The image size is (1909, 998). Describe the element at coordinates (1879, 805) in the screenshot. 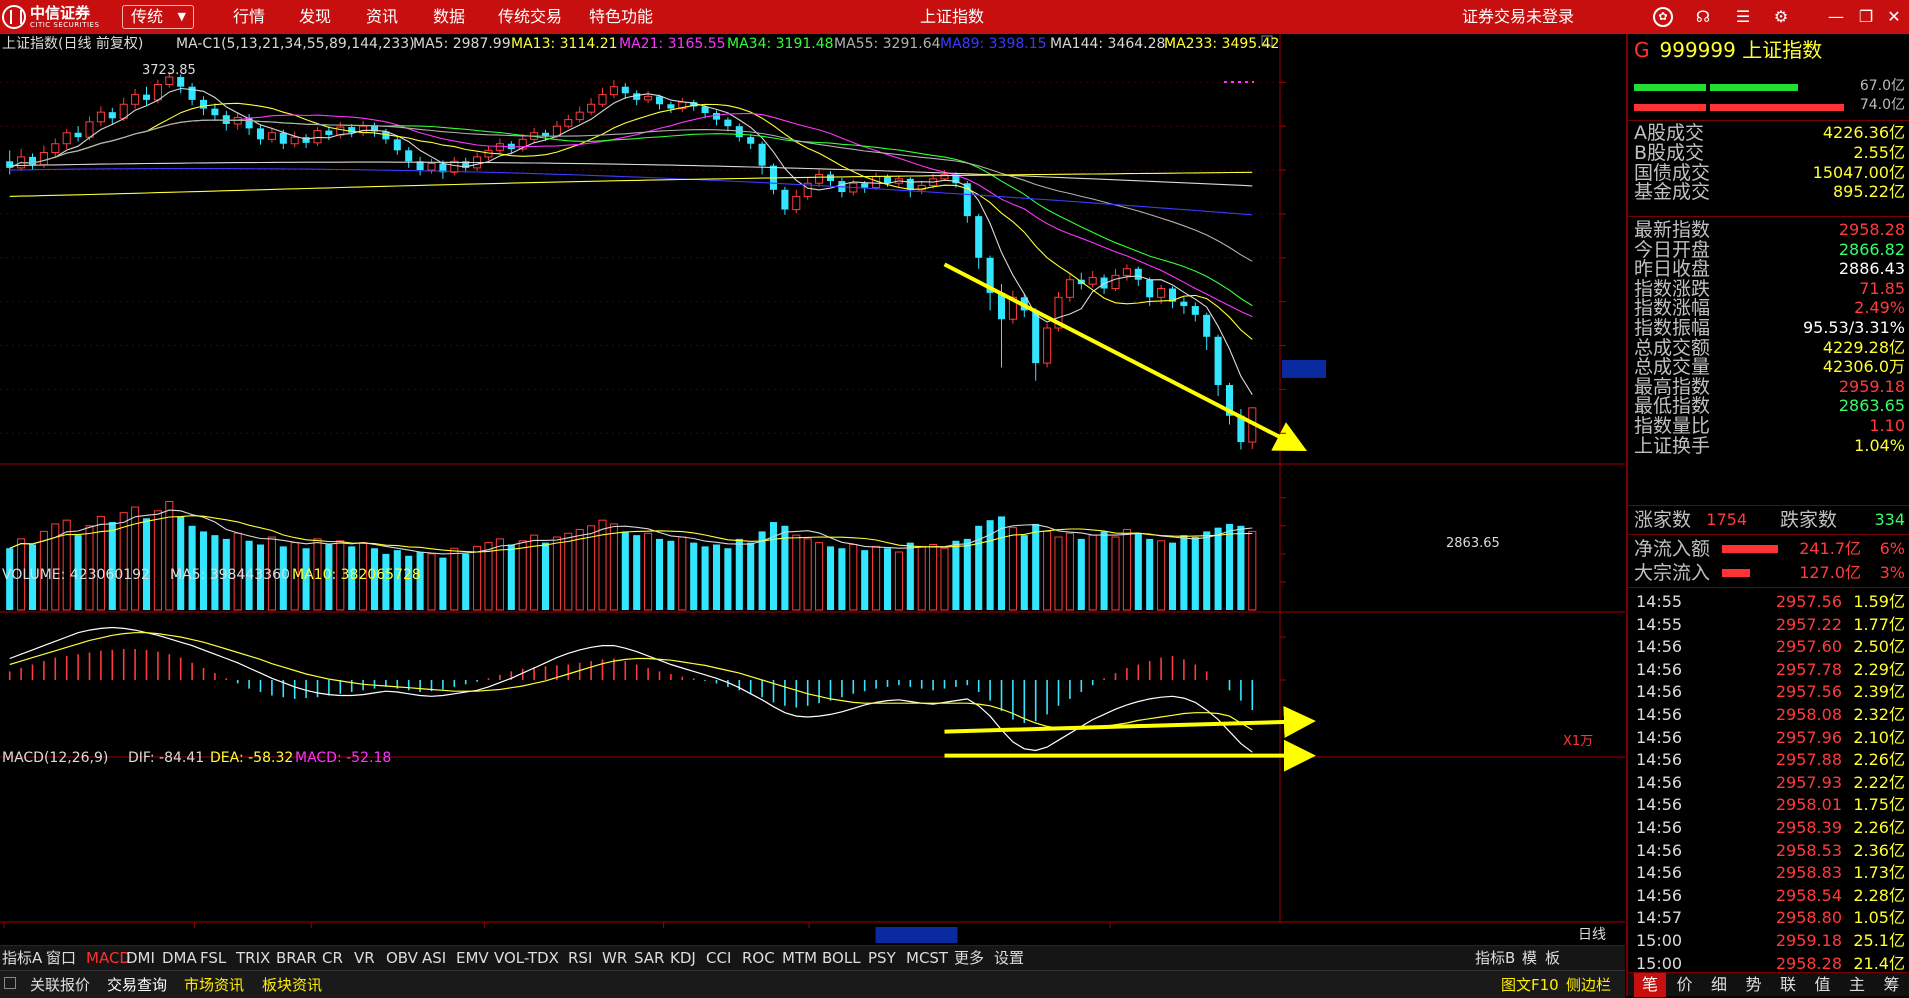

I see `tick-volume: 1.75亿` at that location.